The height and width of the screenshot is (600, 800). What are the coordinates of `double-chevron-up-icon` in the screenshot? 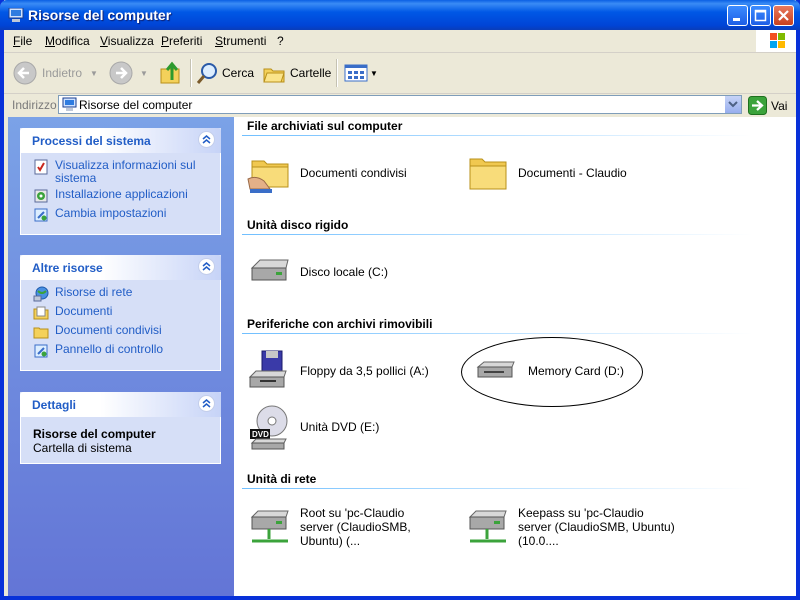 It's located at (206, 139).